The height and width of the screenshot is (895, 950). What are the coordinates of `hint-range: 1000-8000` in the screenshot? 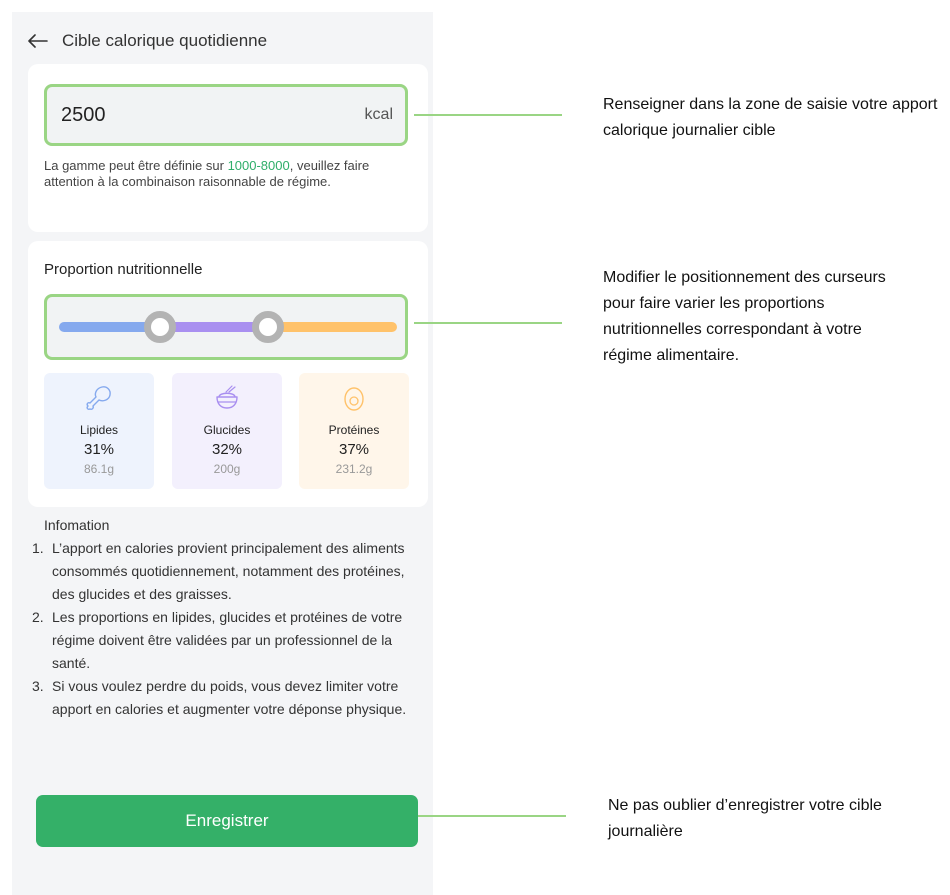 It's located at (258, 165).